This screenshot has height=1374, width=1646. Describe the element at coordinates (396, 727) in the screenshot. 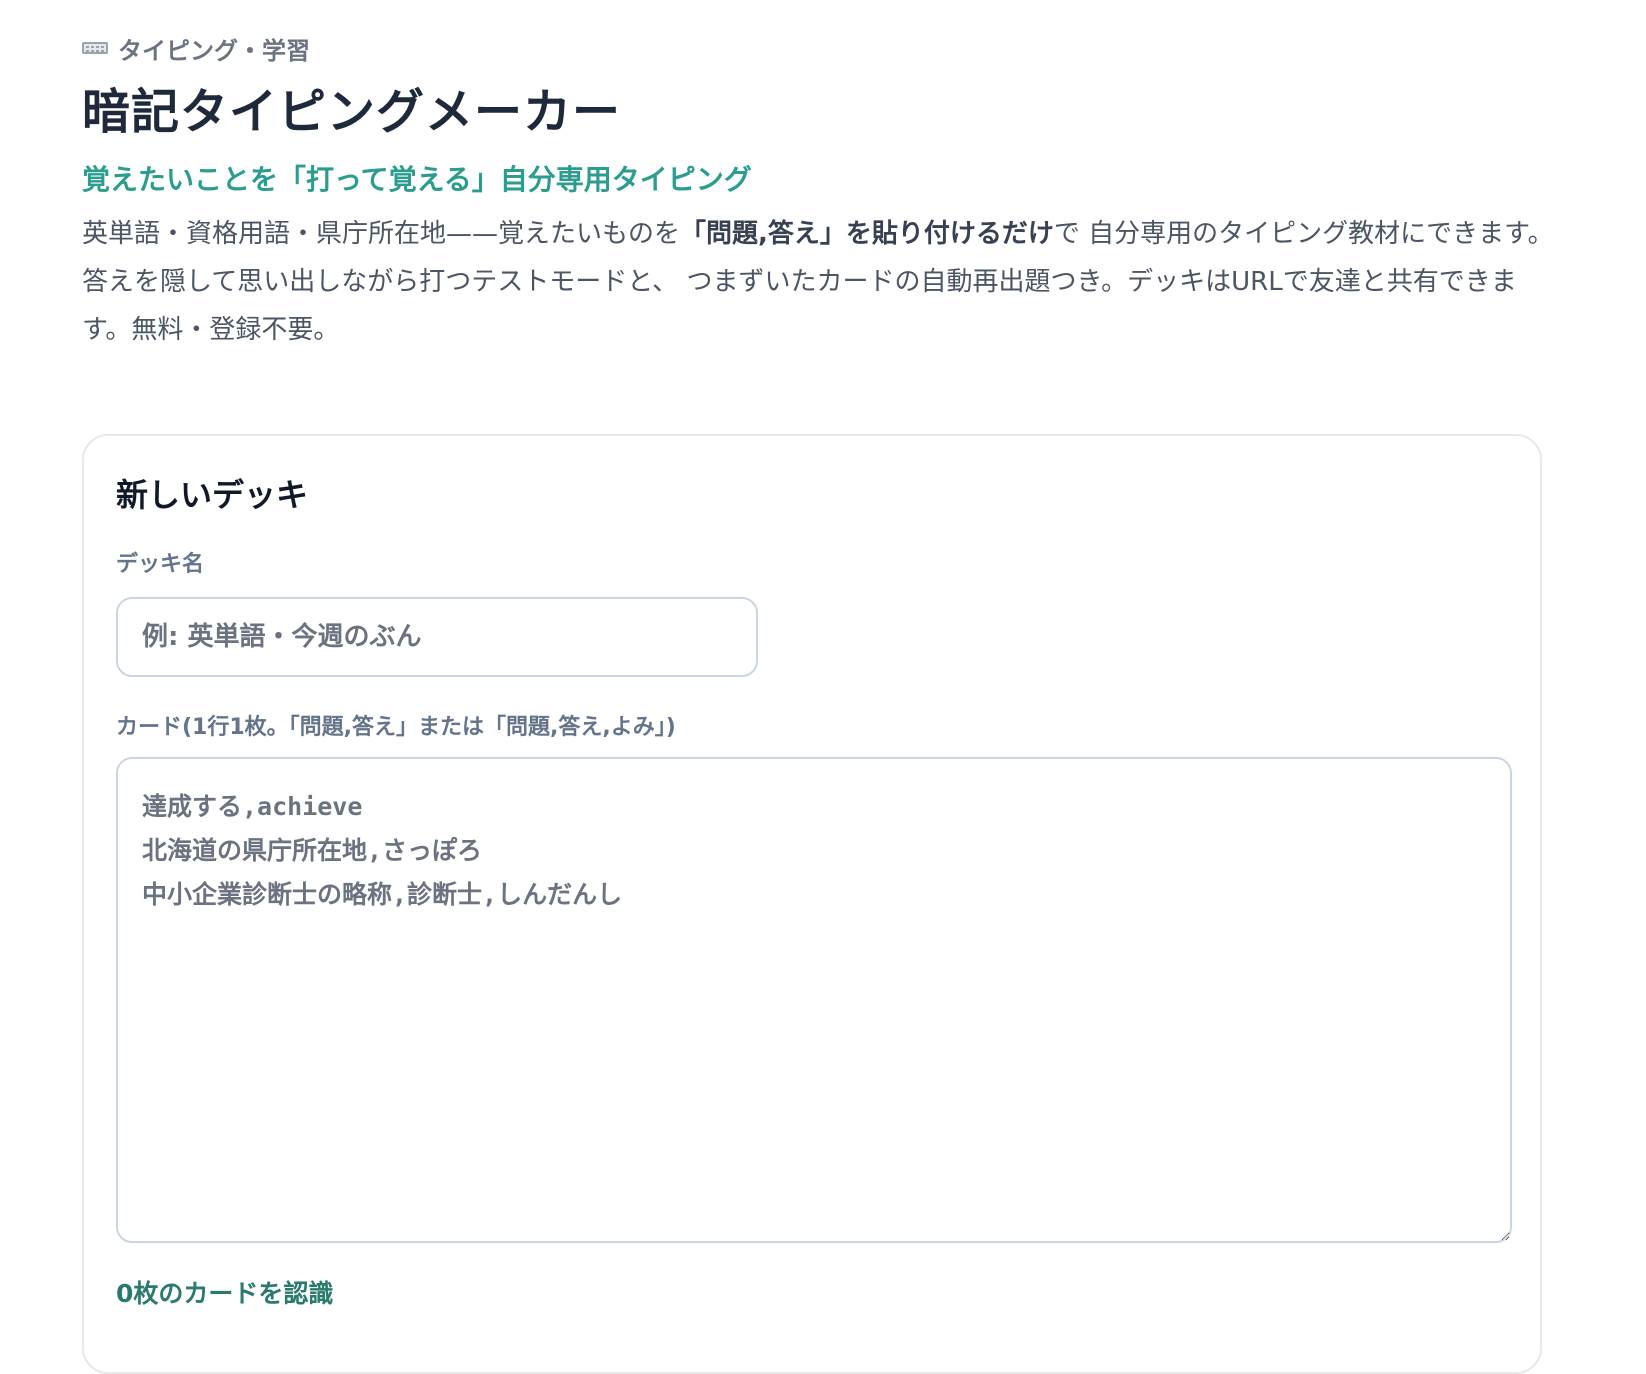

I see `cards-label: カード(1行1枚。「問題,答え」または「問題,答え,よみ」)` at that location.